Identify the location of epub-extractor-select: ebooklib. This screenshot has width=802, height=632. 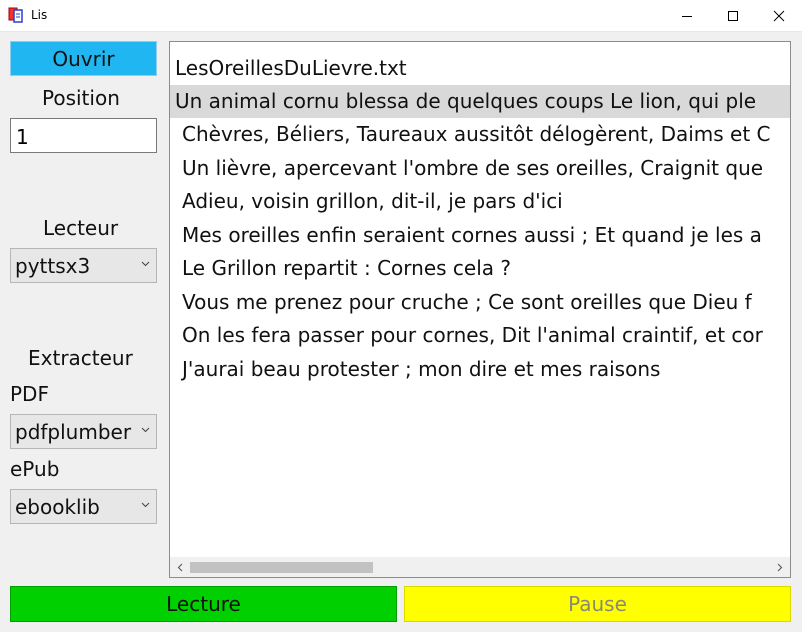
(83, 506).